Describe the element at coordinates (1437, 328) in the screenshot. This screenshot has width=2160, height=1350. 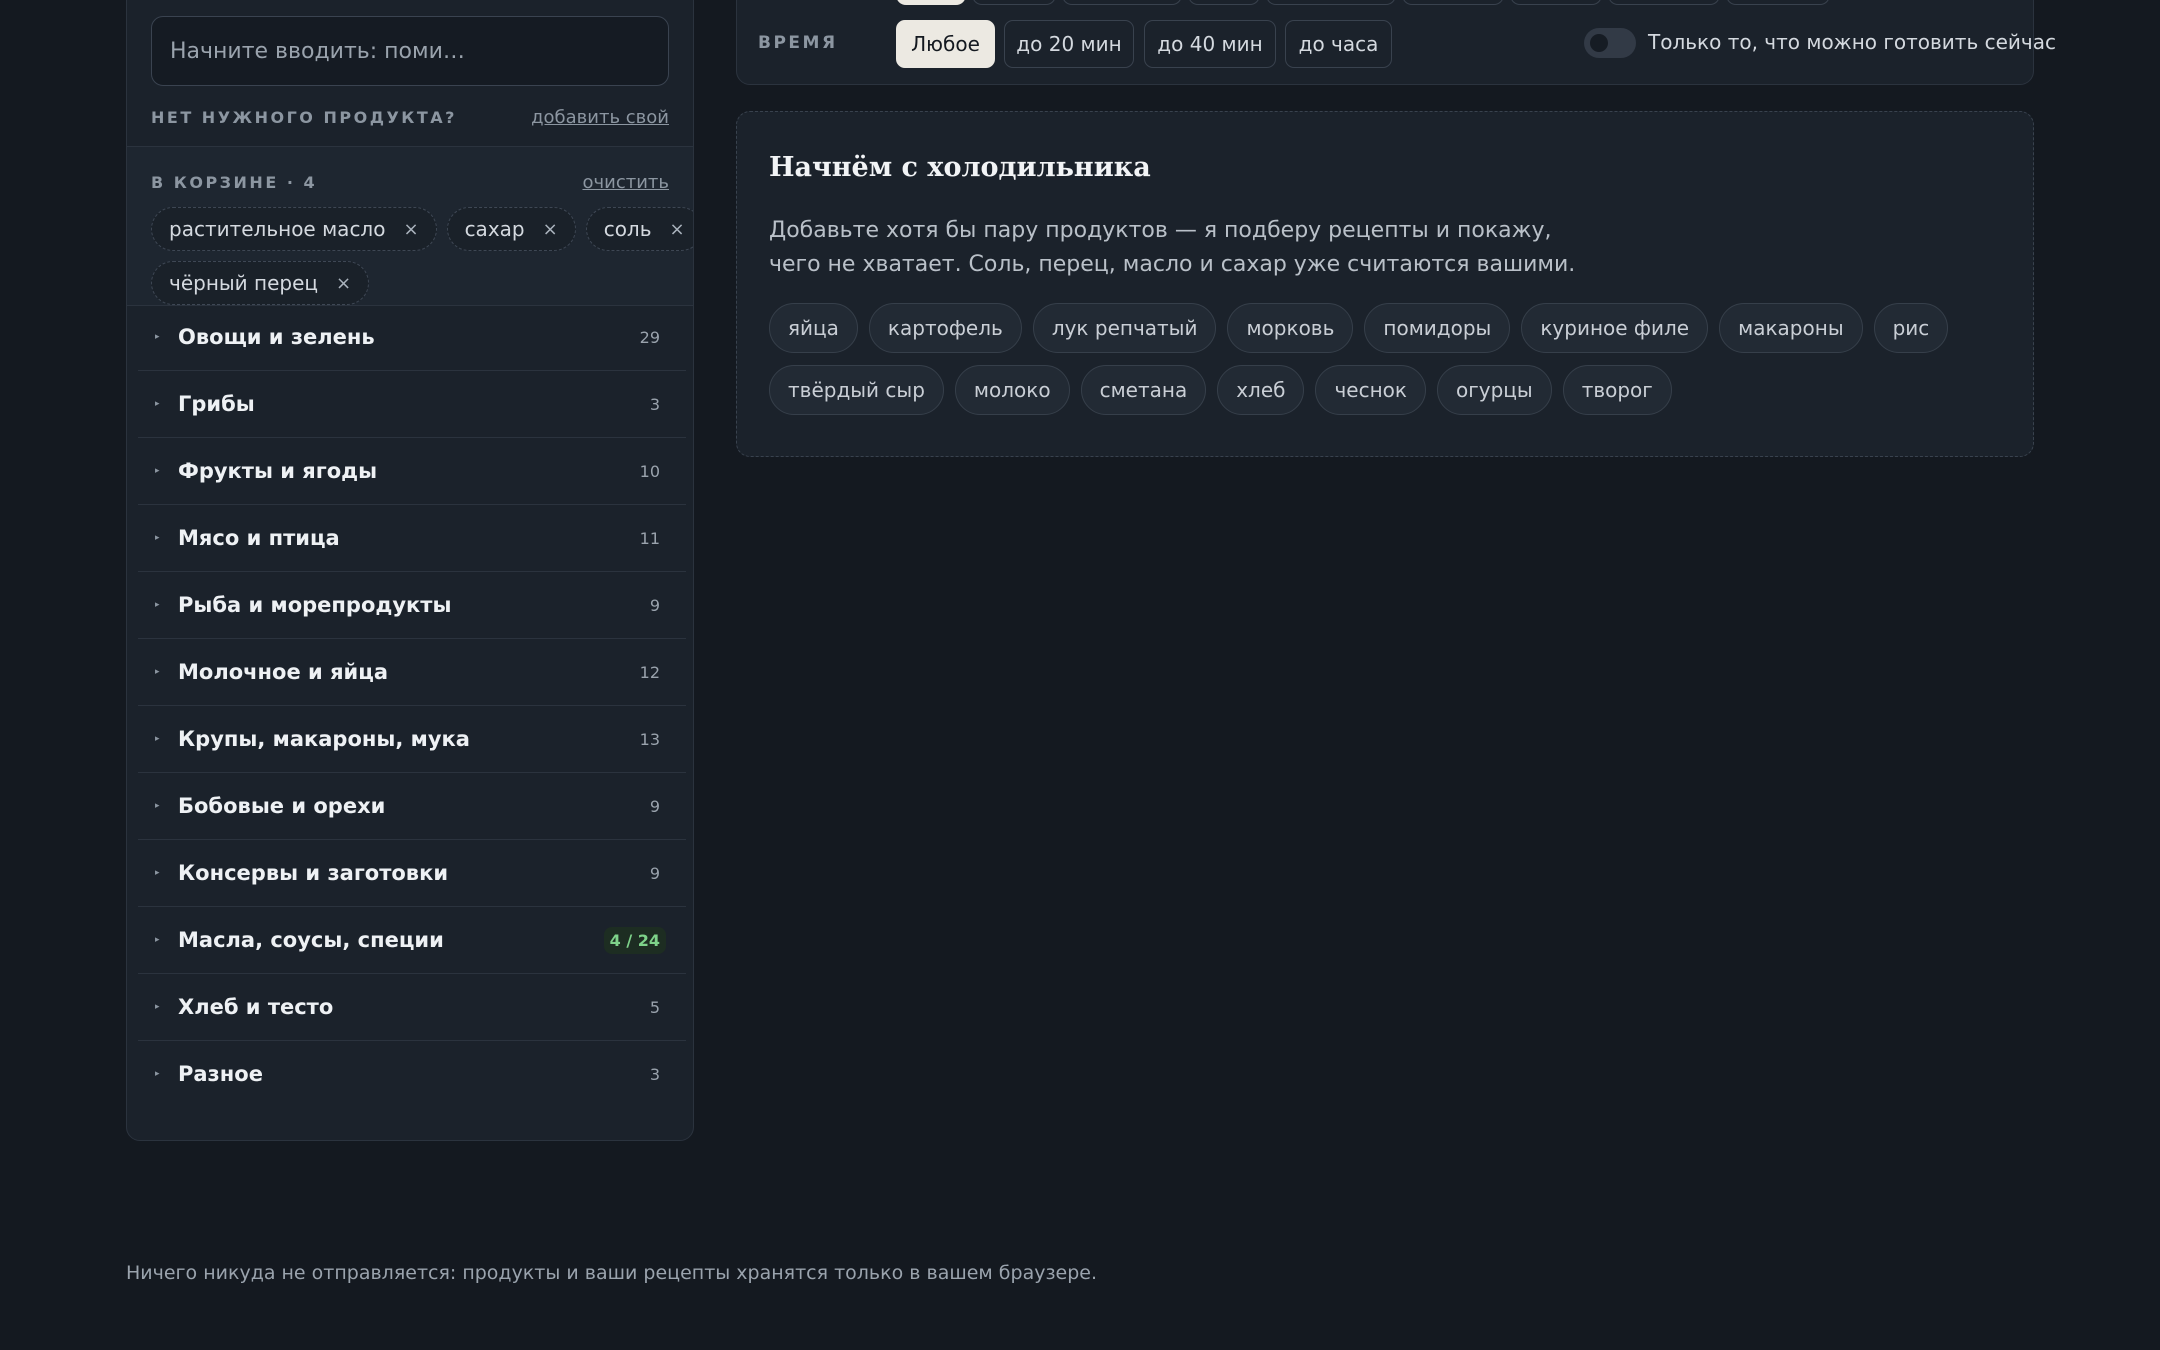
I see `suggestion-chip: помидоры` at that location.